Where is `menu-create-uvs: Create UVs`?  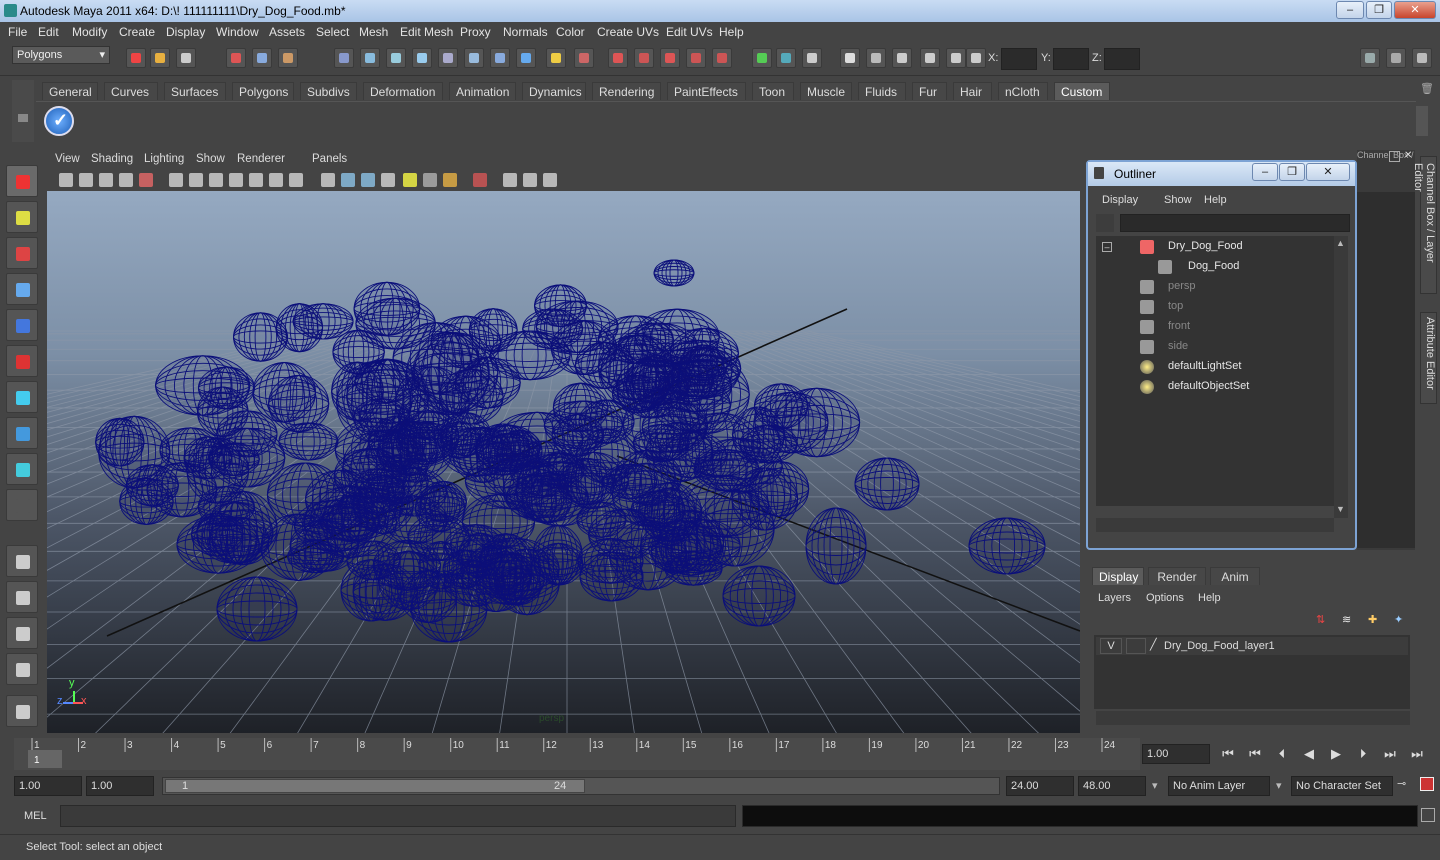 menu-create-uvs: Create UVs is located at coordinates (628, 32).